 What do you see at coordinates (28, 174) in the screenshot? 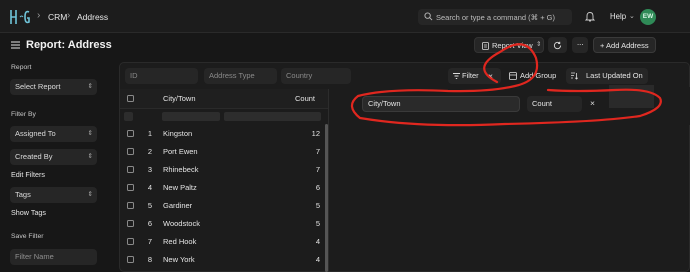
I see `edit-filters-link: Edit Filters` at bounding box center [28, 174].